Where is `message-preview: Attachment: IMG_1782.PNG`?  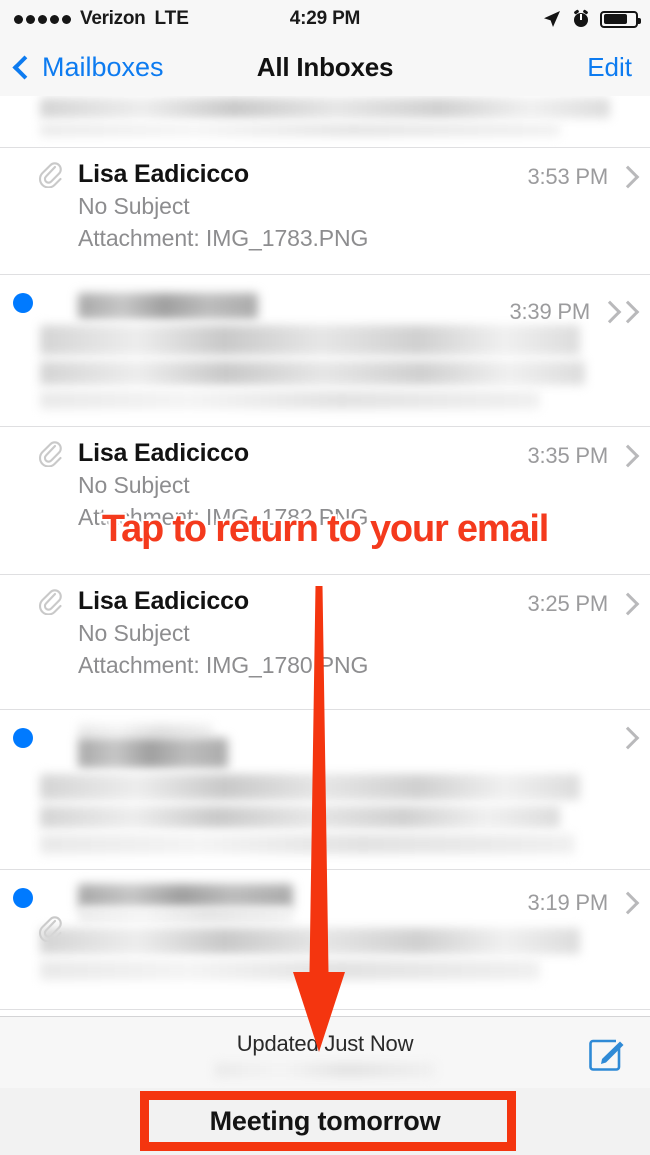 message-preview: Attachment: IMG_1782.PNG is located at coordinates (223, 517).